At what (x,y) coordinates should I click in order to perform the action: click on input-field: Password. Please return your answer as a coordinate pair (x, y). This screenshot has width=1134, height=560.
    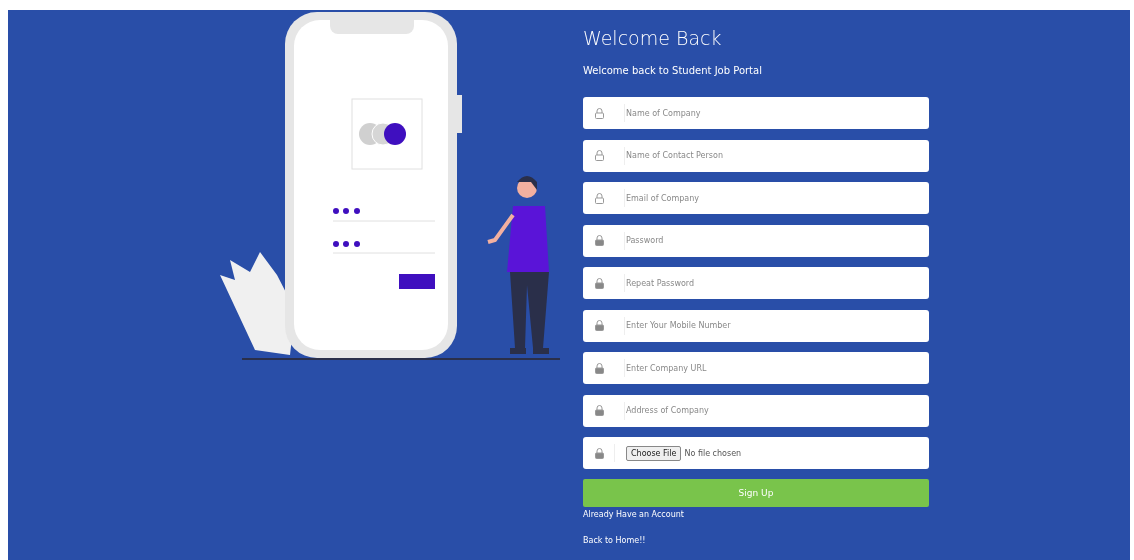
    Looking at the image, I should click on (756, 240).